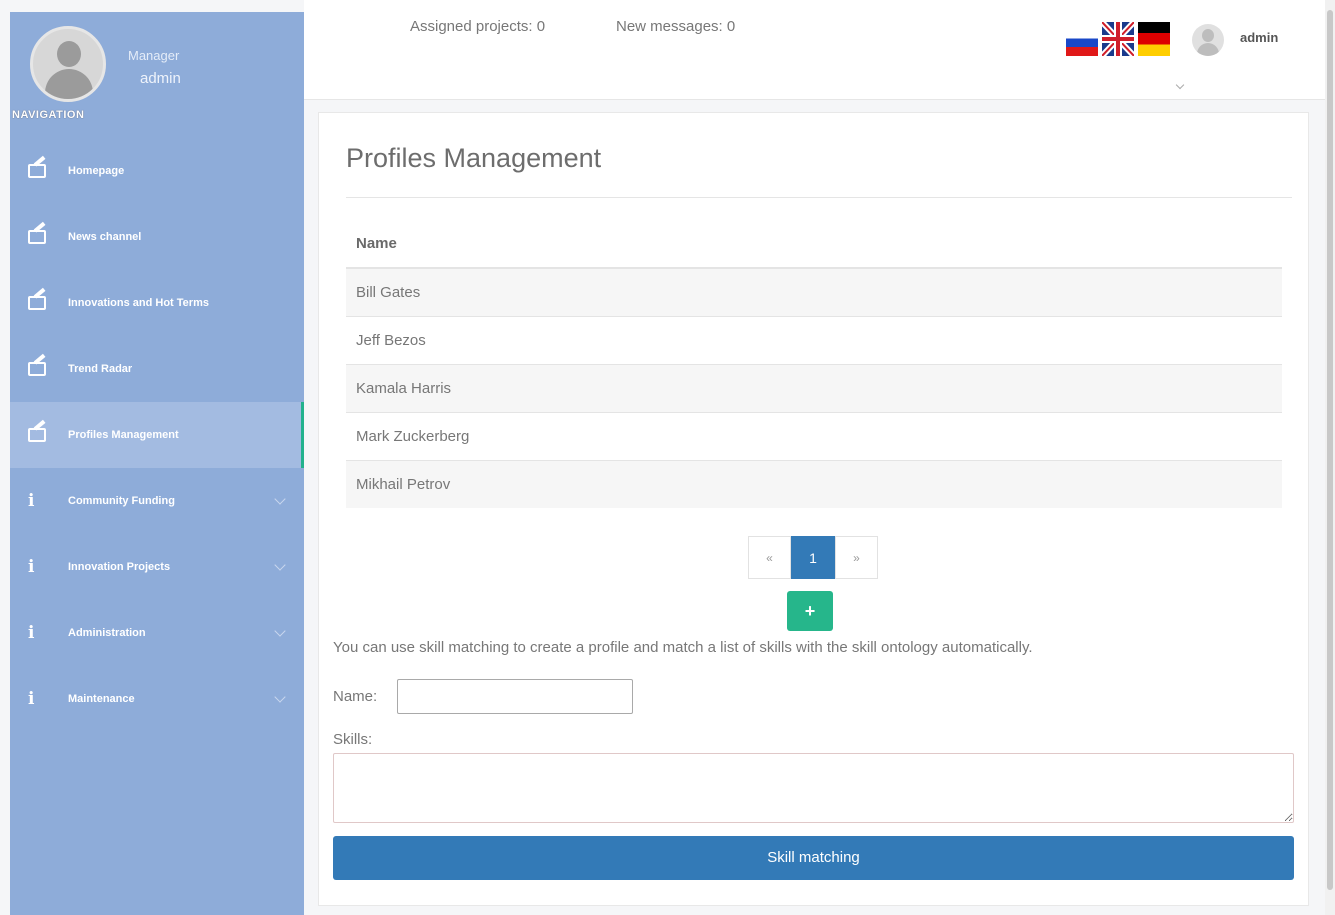 Image resolution: width=1335 pixels, height=915 pixels. What do you see at coordinates (813, 858) in the screenshot?
I see `skill-matching-button: Skill matching` at bounding box center [813, 858].